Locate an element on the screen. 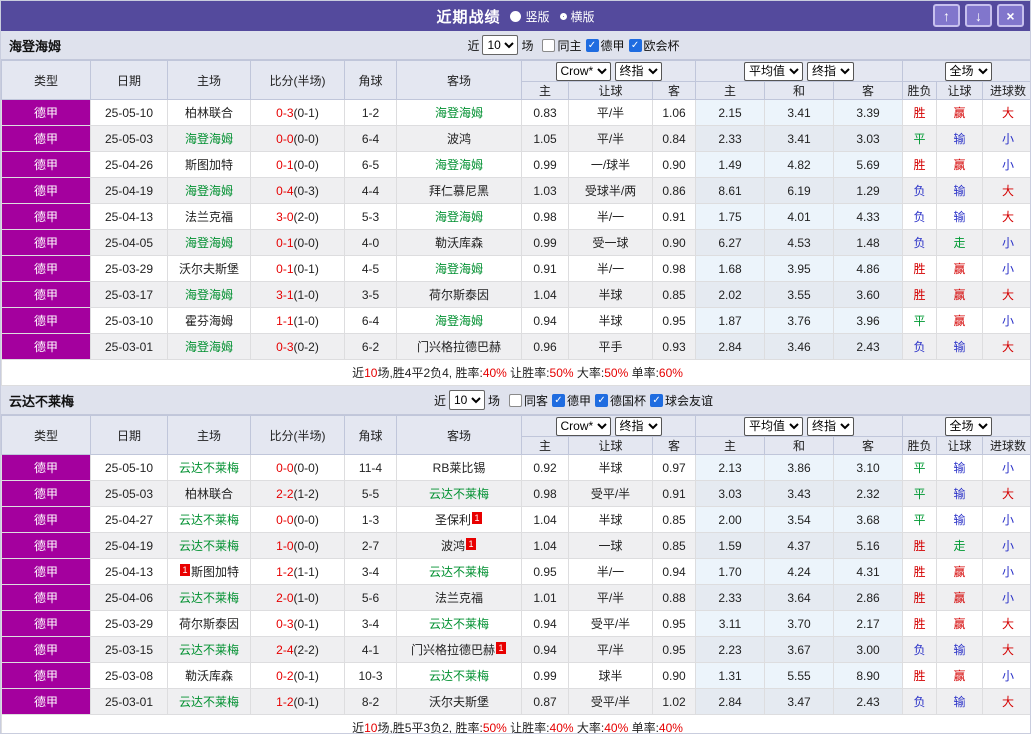 The width and height of the screenshot is (1031, 734). close-button: × is located at coordinates (1010, 15).